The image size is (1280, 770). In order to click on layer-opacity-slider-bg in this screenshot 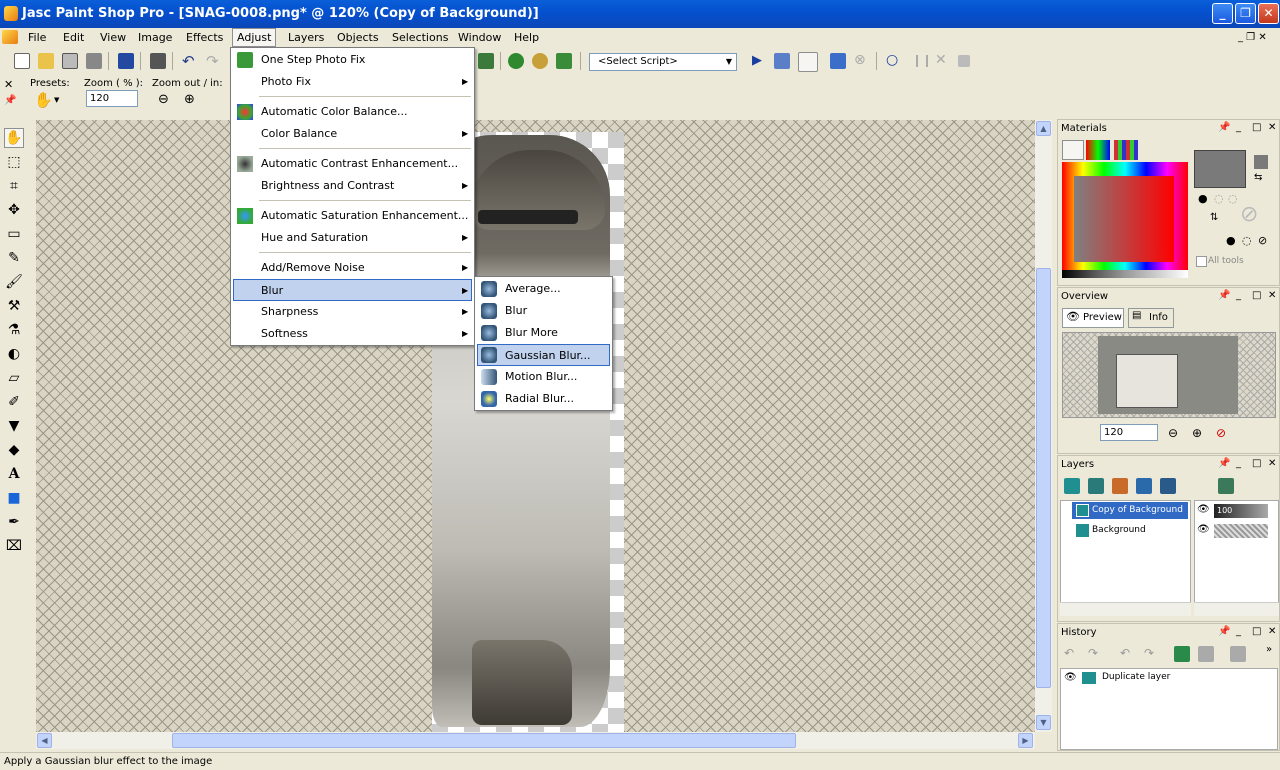, I will do `click(1241, 531)`.